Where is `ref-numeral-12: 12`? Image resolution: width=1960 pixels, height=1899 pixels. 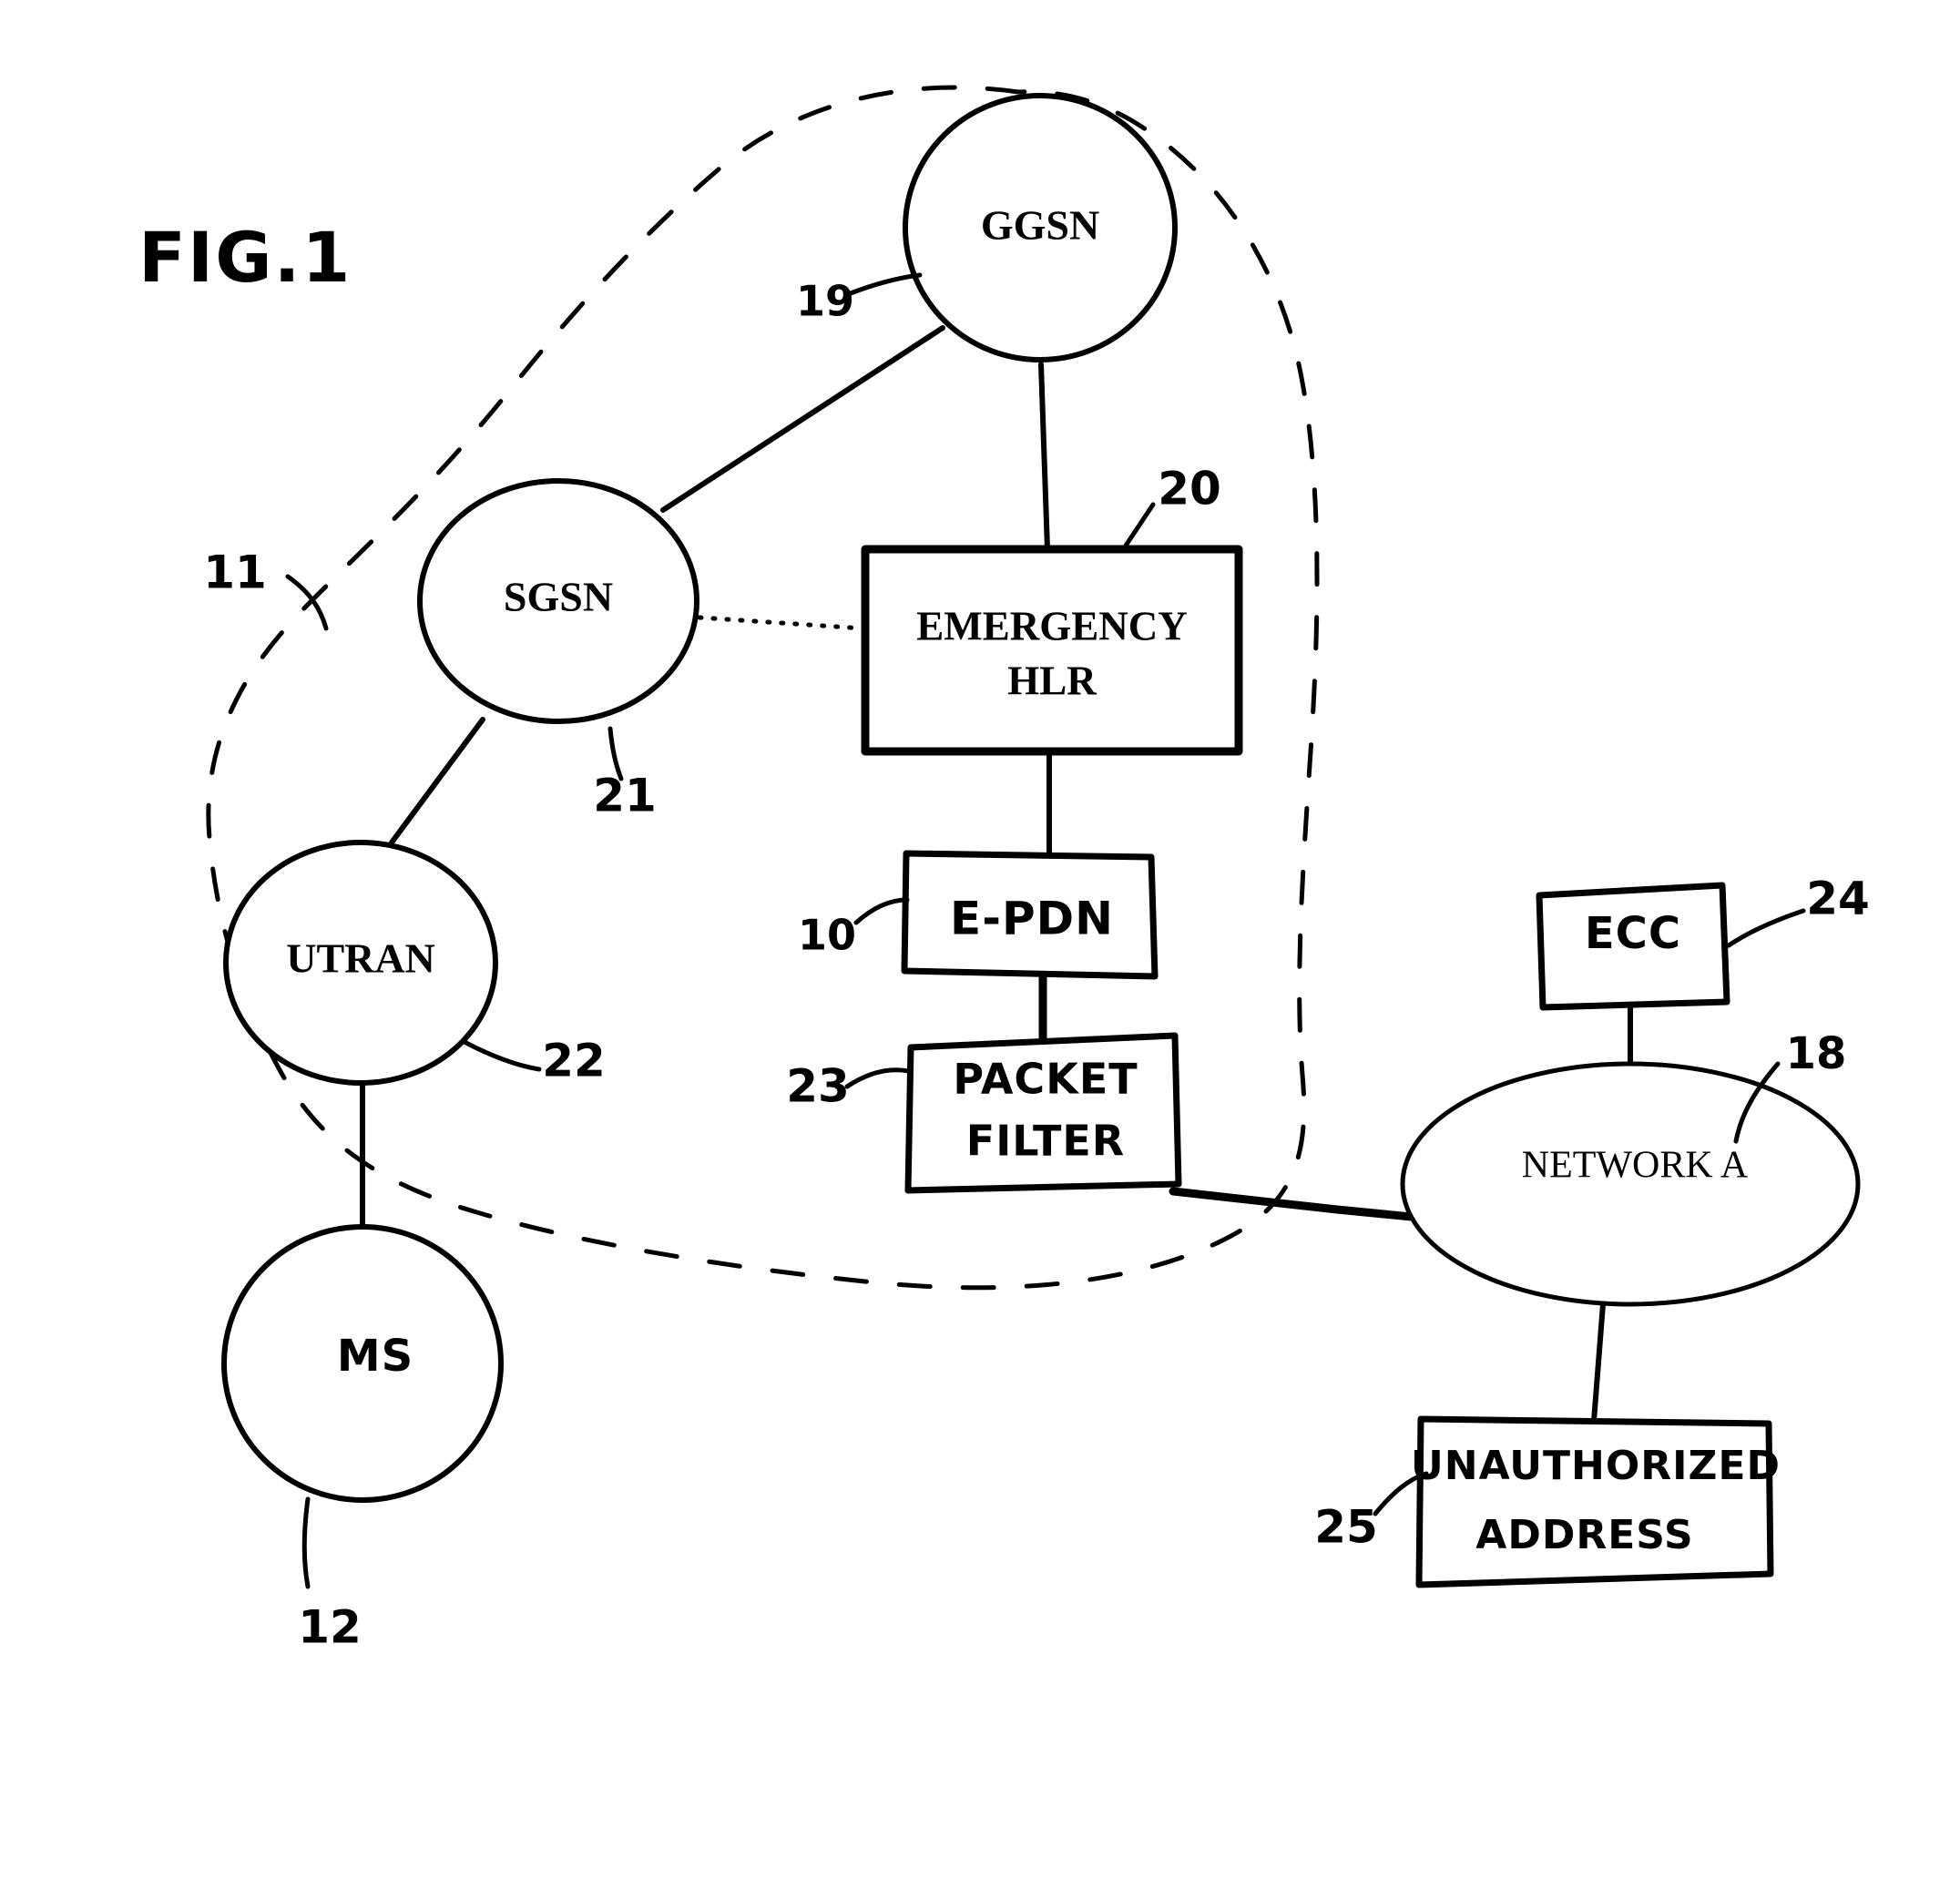 ref-numeral-12: 12 is located at coordinates (330, 1627).